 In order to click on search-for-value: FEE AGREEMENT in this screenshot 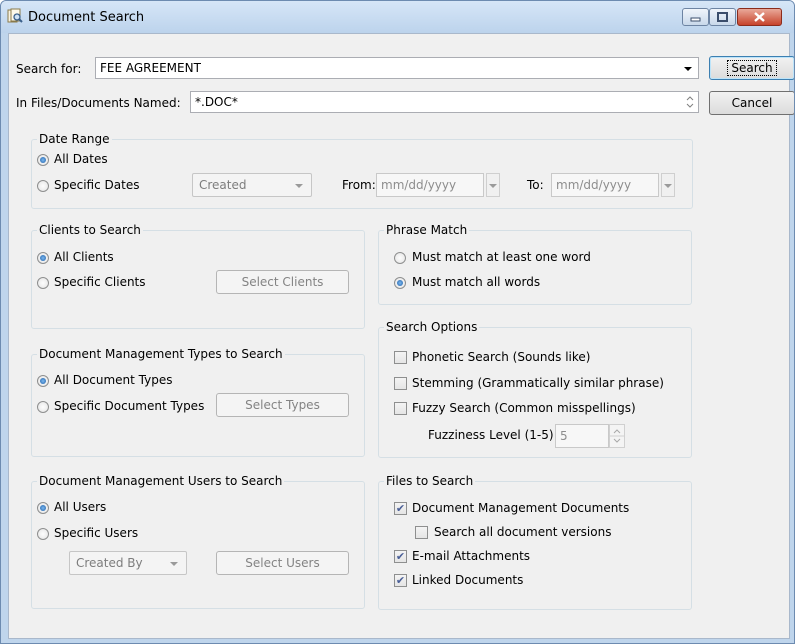, I will do `click(150, 68)`.